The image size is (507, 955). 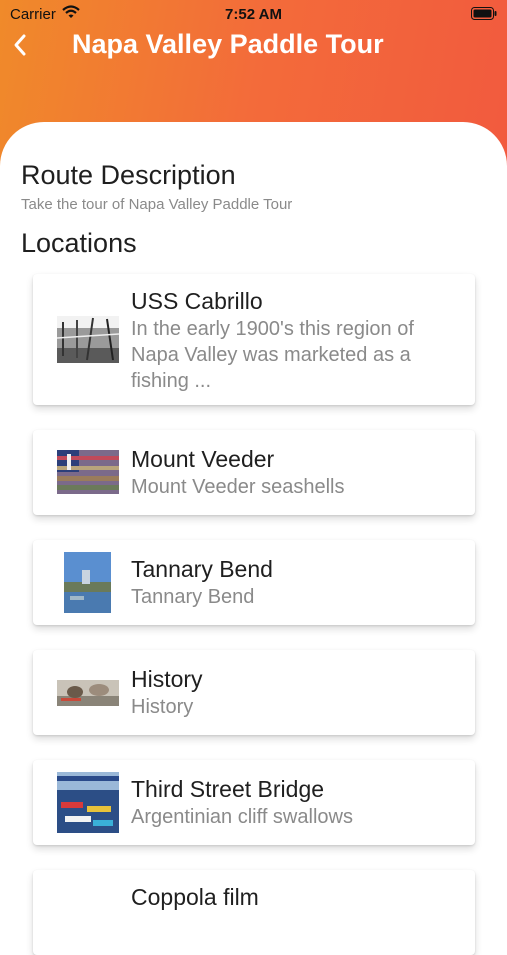 I want to click on chevron-left-icon, so click(x=20, y=45).